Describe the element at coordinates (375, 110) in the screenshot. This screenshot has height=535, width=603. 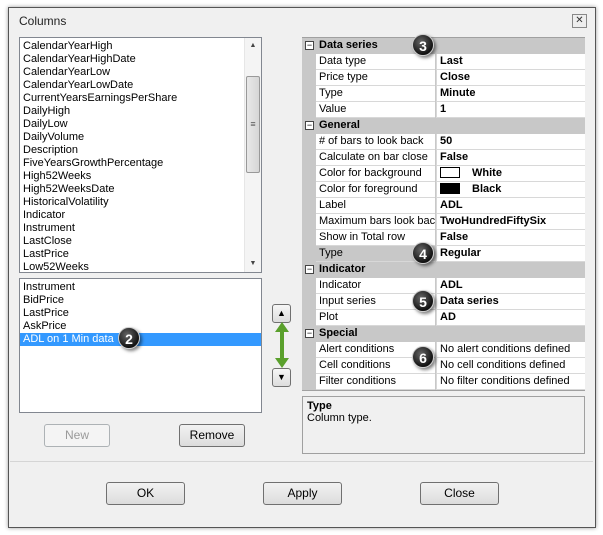
I see `property-name: Value` at that location.